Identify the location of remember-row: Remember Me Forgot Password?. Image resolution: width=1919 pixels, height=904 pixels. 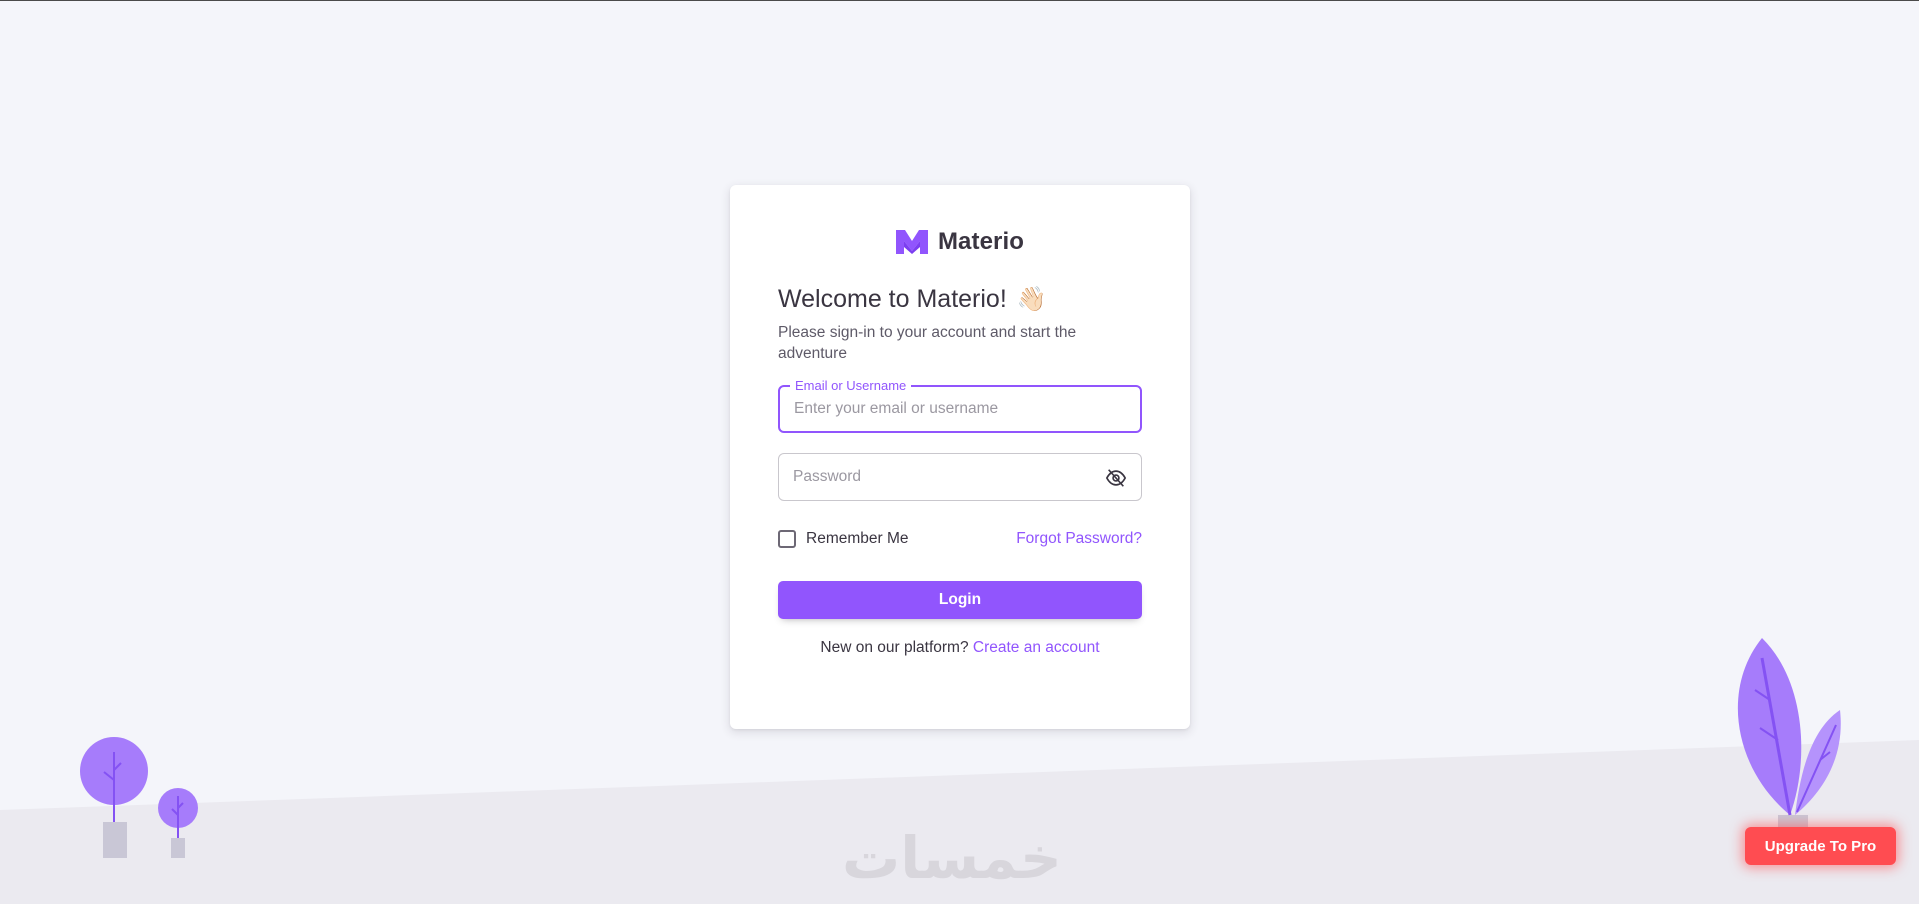
(960, 539).